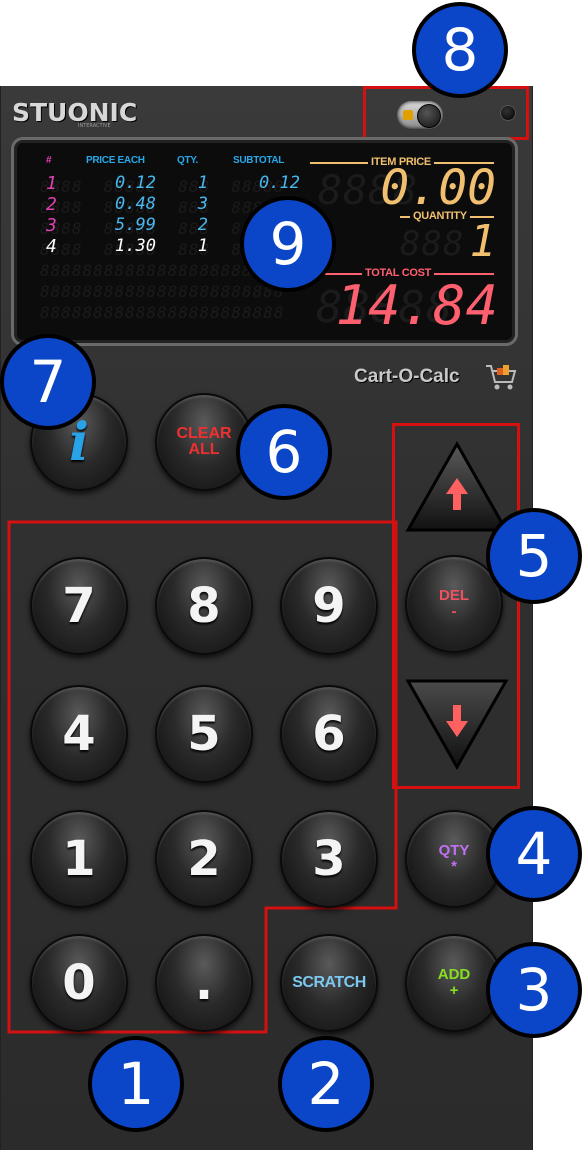 This screenshot has width=584, height=1150. I want to click on key-5: 5, so click(204, 734).